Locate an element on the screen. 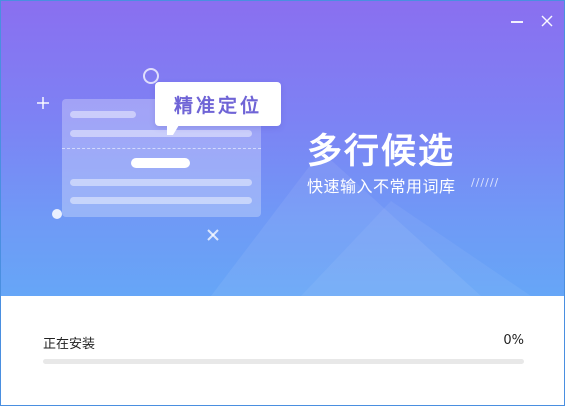  install-percent: 0% is located at coordinates (513, 340).